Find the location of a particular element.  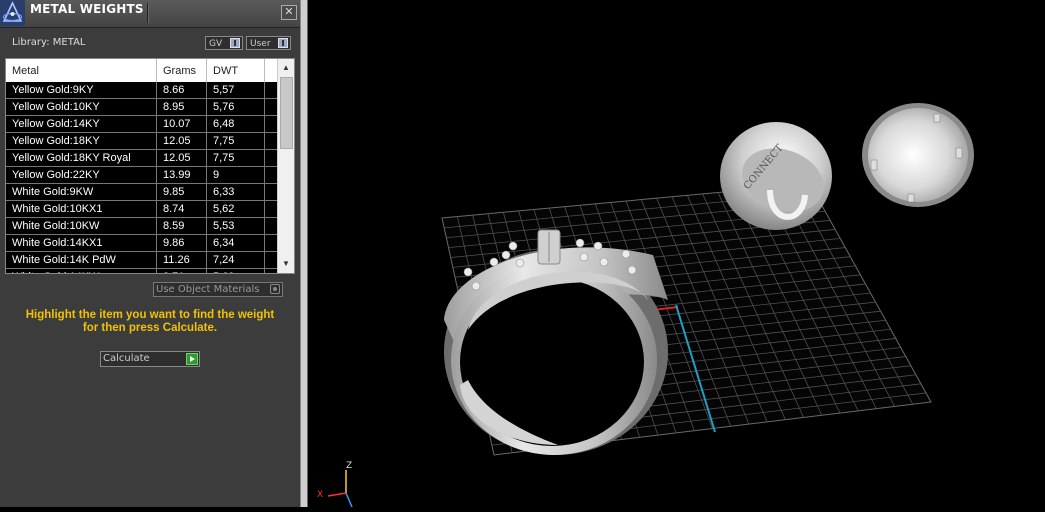

cell-grams: 9.86 is located at coordinates (182, 243).